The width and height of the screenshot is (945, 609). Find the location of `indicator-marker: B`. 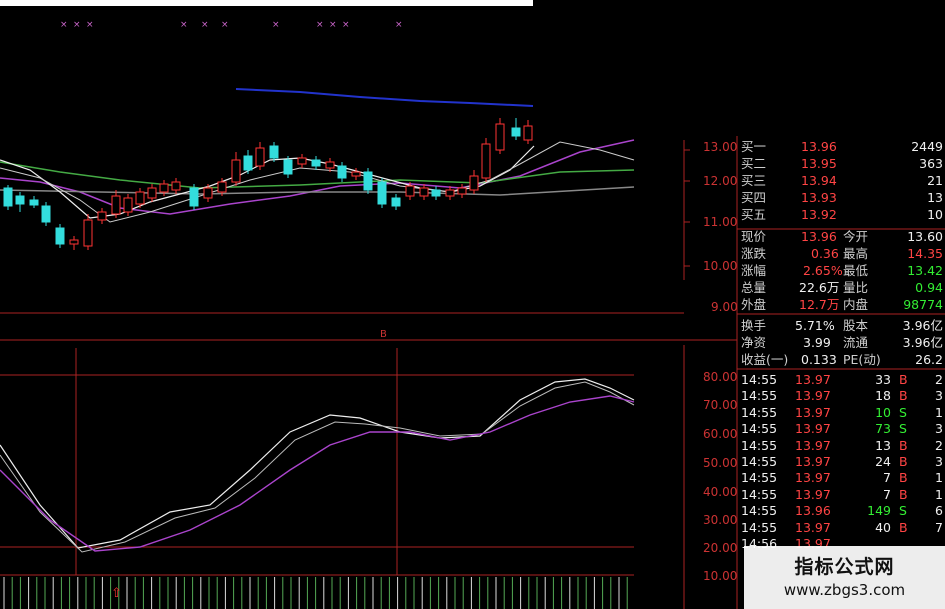

indicator-marker: B is located at coordinates (383, 334).